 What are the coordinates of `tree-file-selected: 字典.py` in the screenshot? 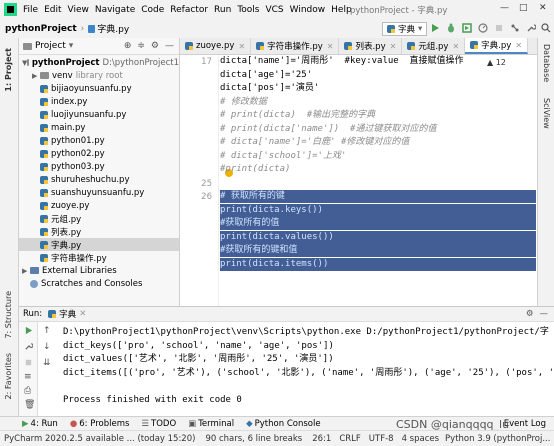 It's located at (99, 244).